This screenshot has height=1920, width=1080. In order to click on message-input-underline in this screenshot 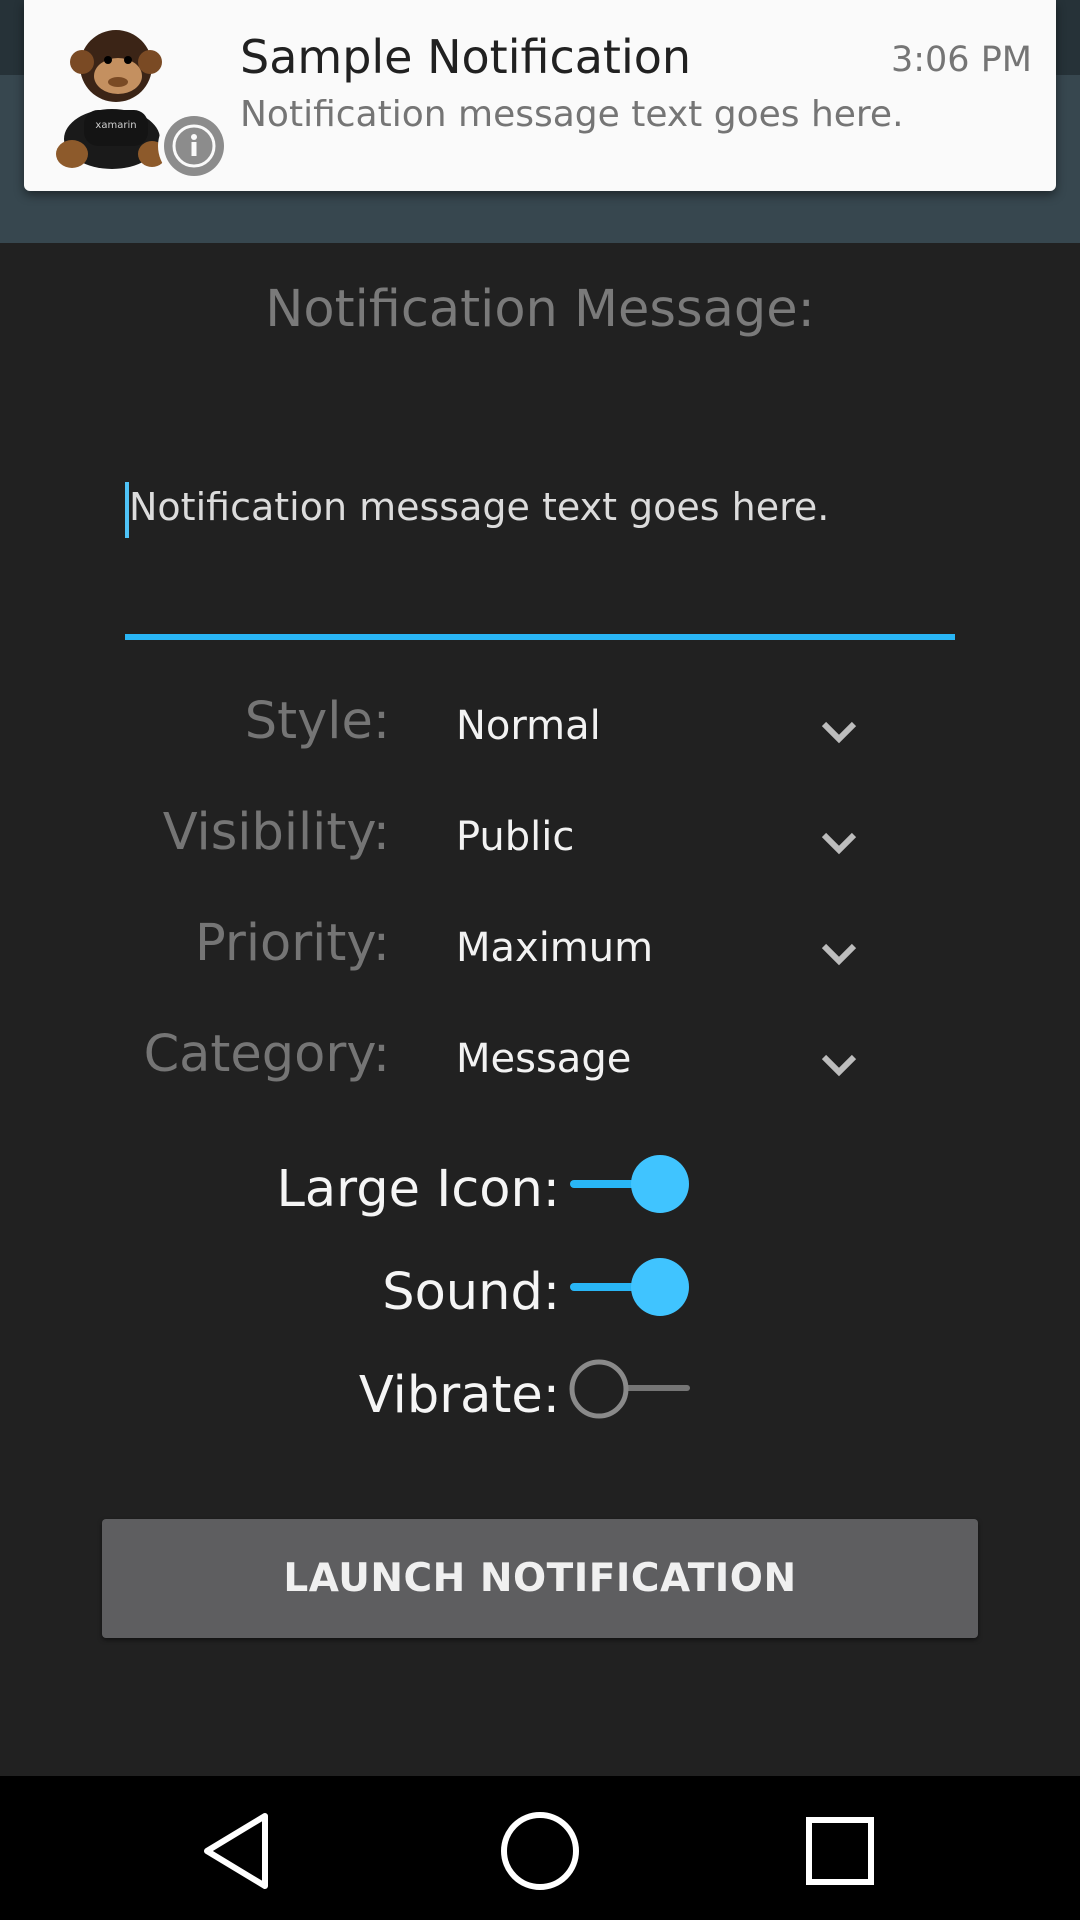, I will do `click(540, 637)`.